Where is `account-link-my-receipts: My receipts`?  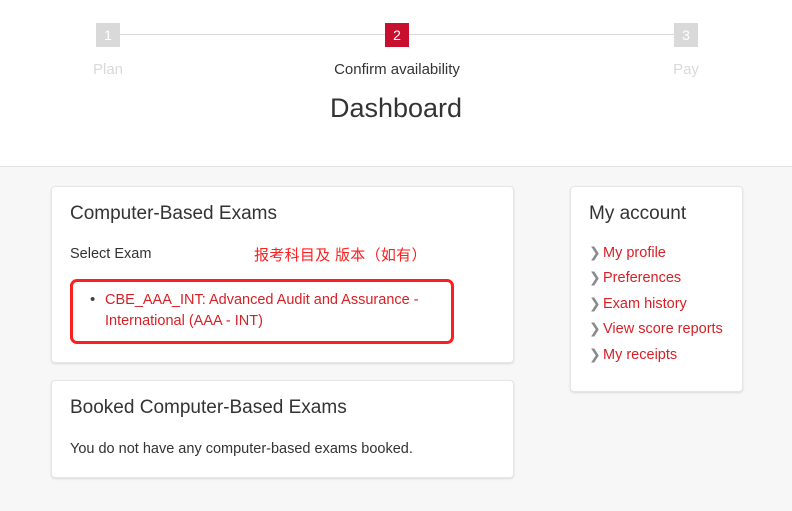
account-link-my-receipts: My receipts is located at coordinates (640, 355).